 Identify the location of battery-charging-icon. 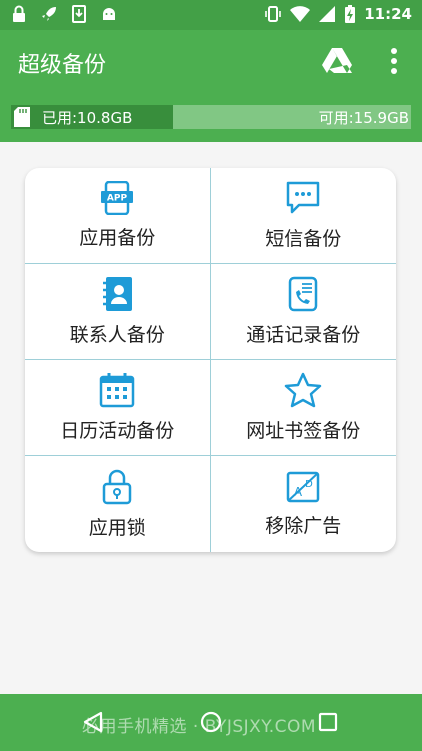
(350, 14).